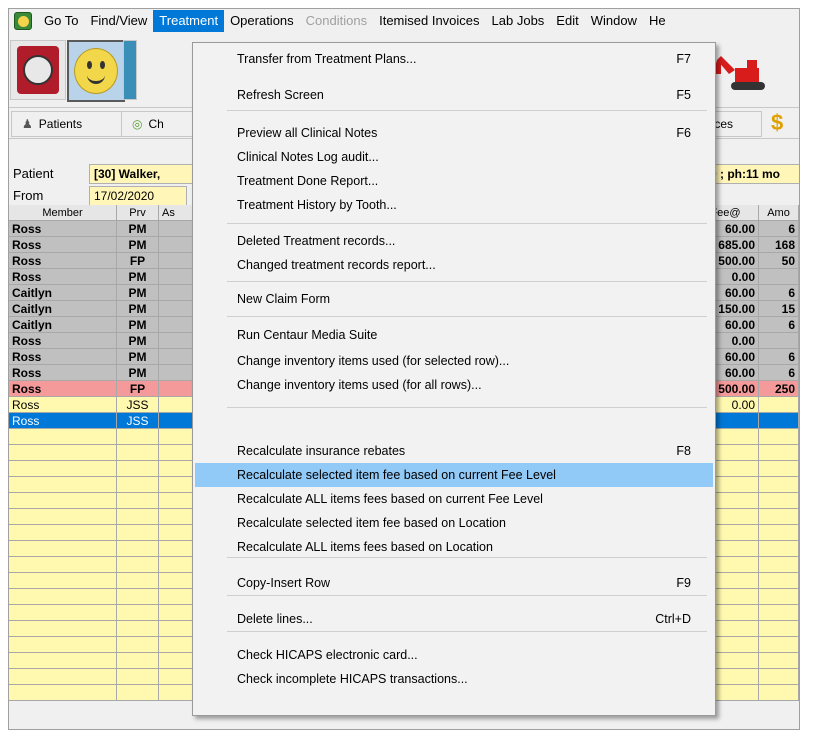 This screenshot has height=741, width=818. Describe the element at coordinates (777, 123) in the screenshot. I see `dollar-icon: $` at that location.